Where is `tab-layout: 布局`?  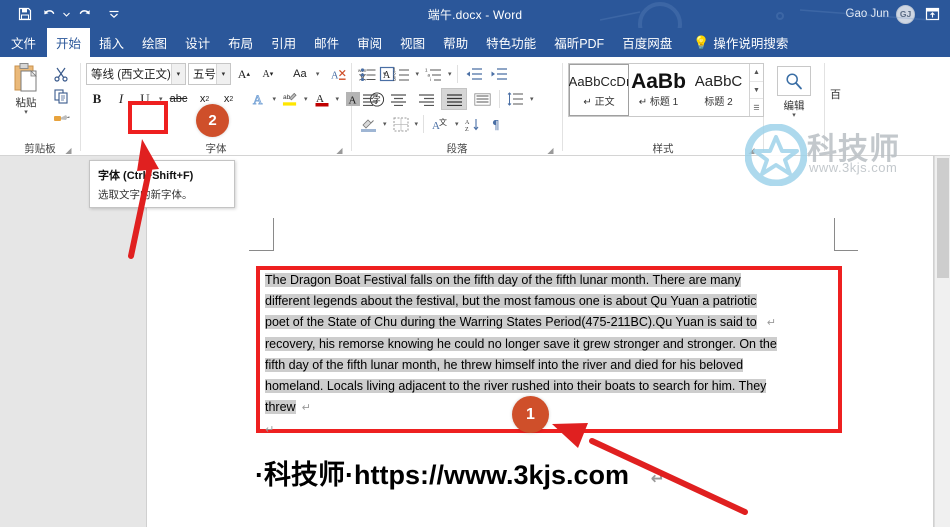 tab-layout: 布局 is located at coordinates (240, 42).